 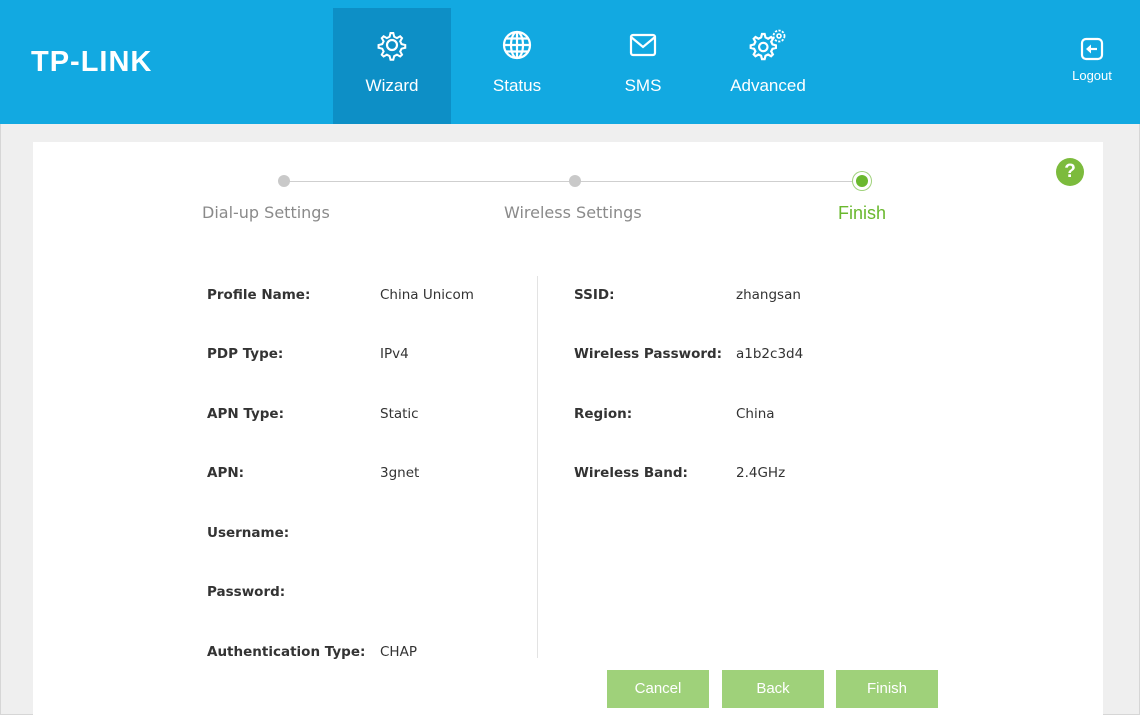 I want to click on envelope-icon, so click(x=643, y=45).